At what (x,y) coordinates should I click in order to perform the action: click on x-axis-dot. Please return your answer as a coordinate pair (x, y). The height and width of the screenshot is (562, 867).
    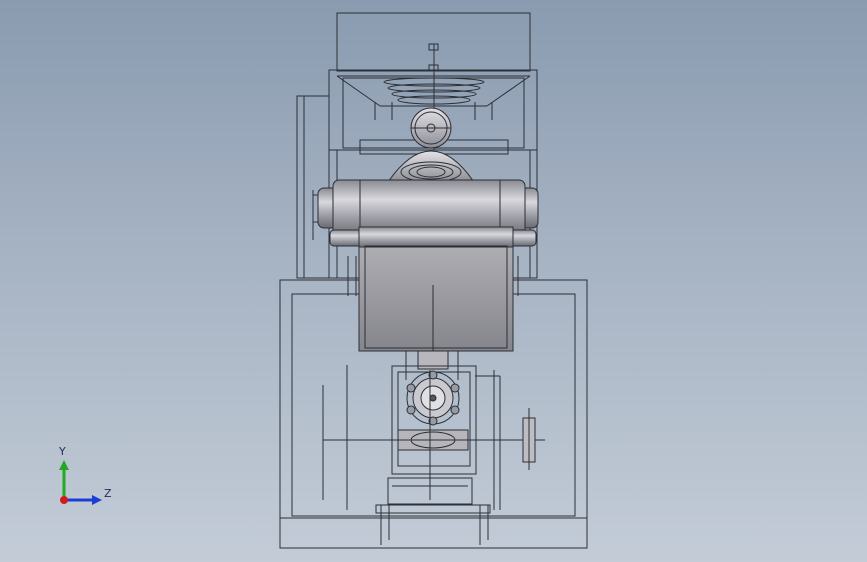
    Looking at the image, I should click on (64, 500).